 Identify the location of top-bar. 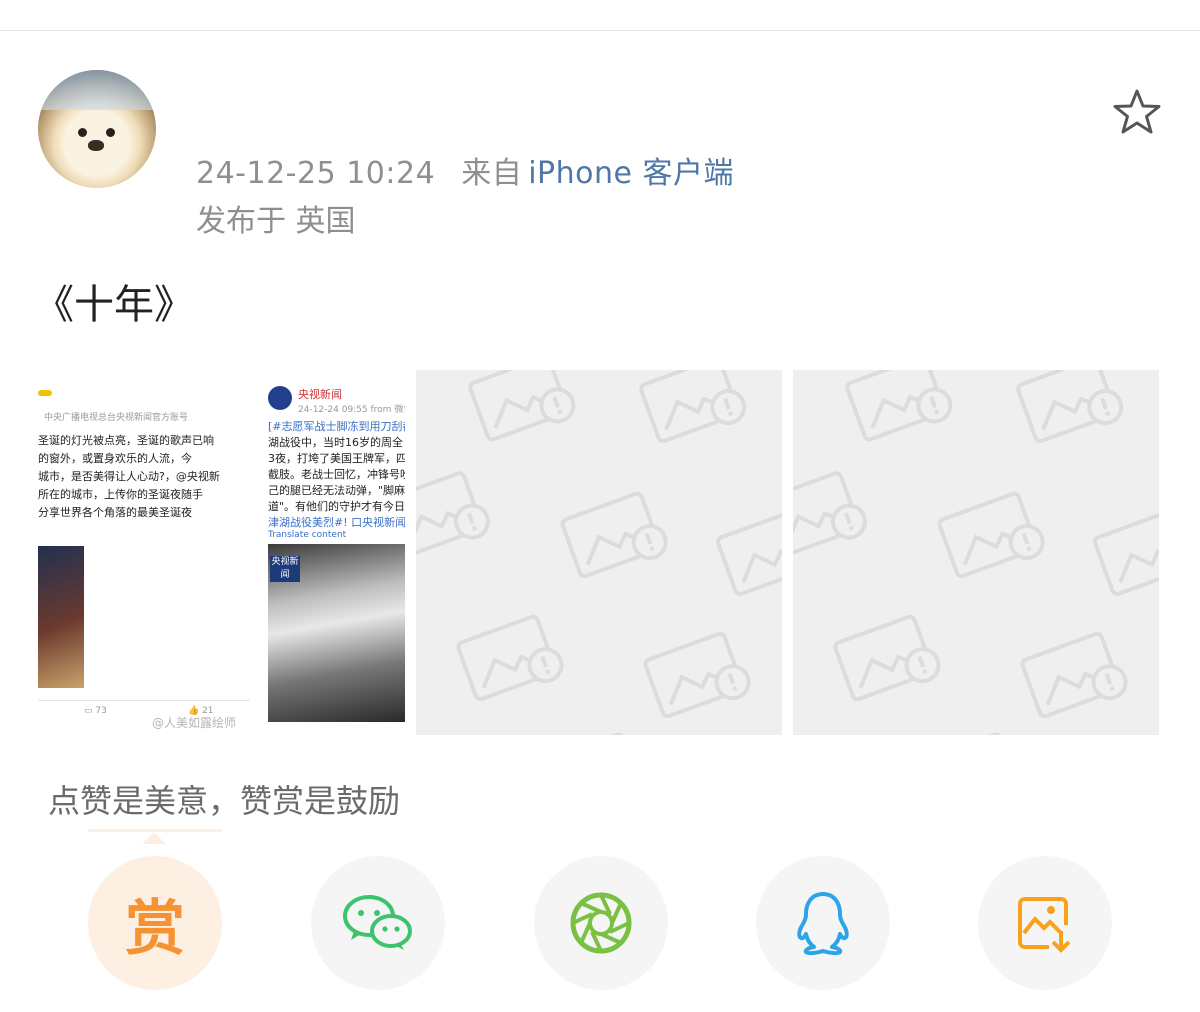
(600, 15).